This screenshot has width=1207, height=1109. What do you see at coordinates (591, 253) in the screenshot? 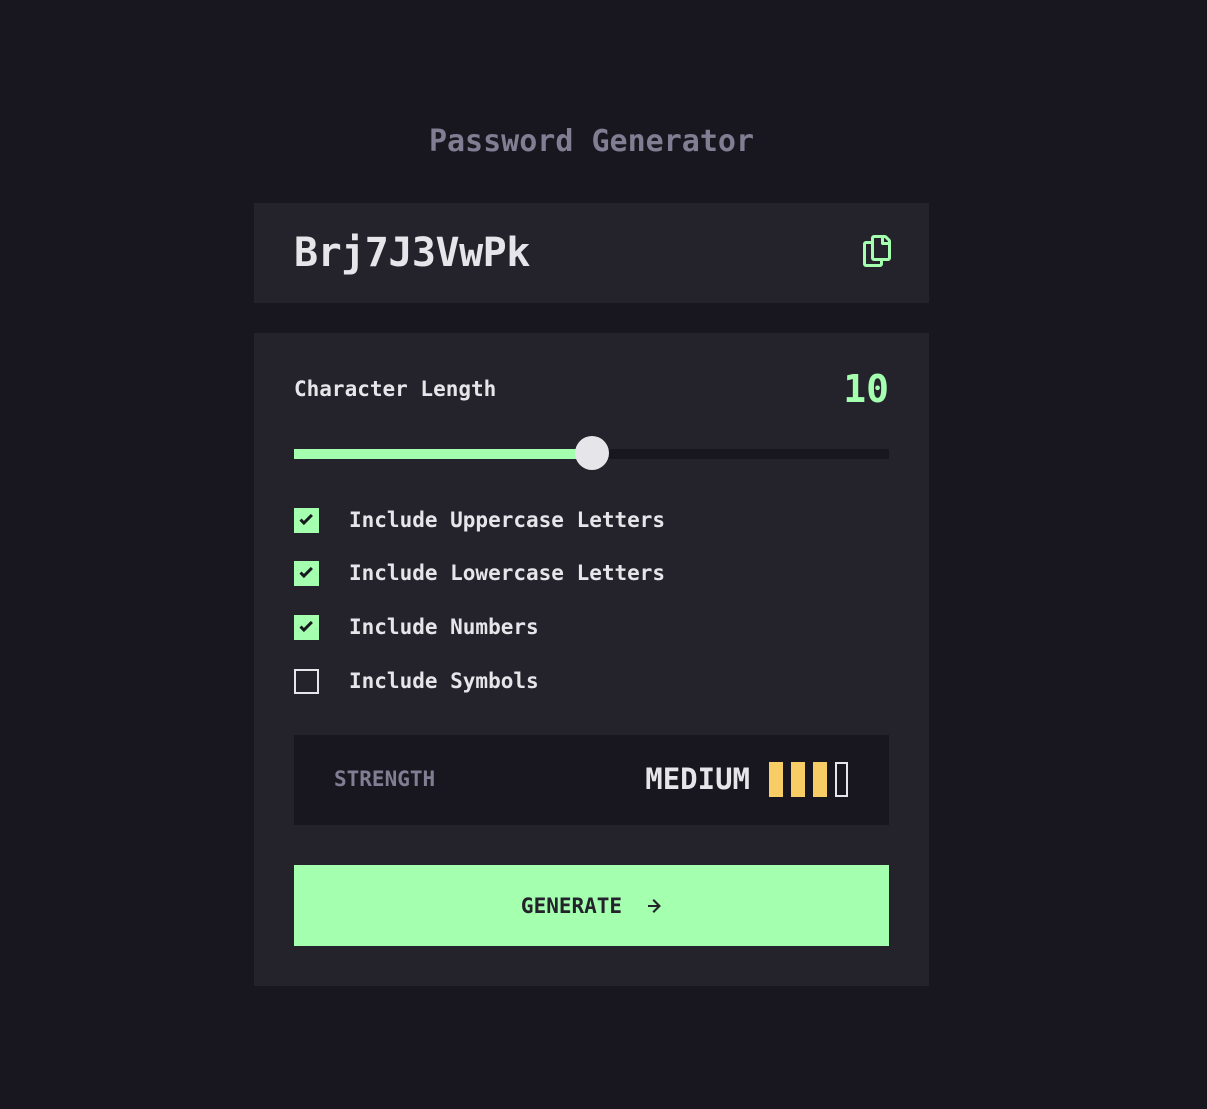
I see `password-display: Brj7J3VwPk` at bounding box center [591, 253].